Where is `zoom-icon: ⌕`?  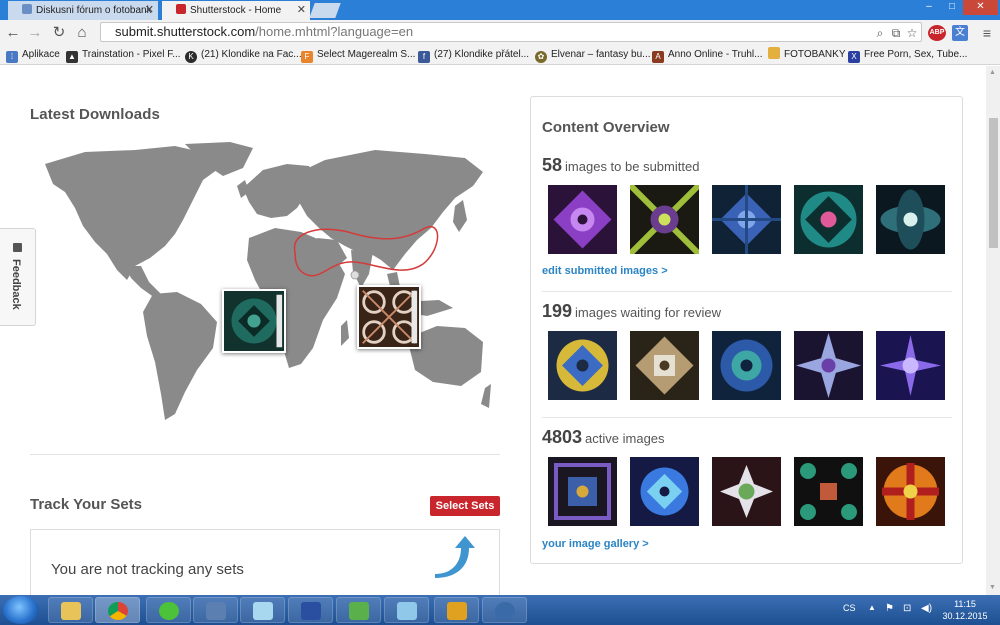 zoom-icon: ⌕ is located at coordinates (880, 33).